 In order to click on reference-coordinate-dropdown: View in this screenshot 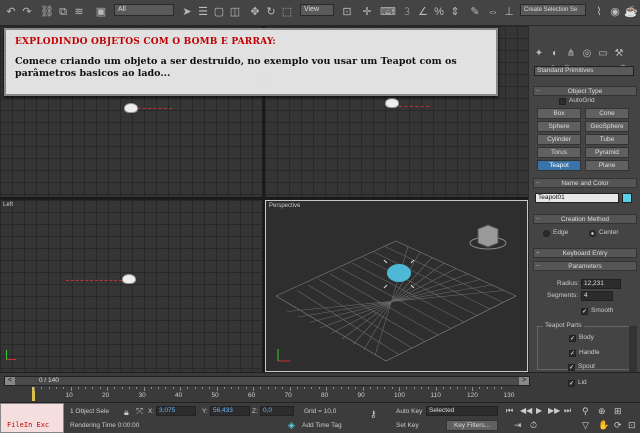, I will do `click(317, 10)`.